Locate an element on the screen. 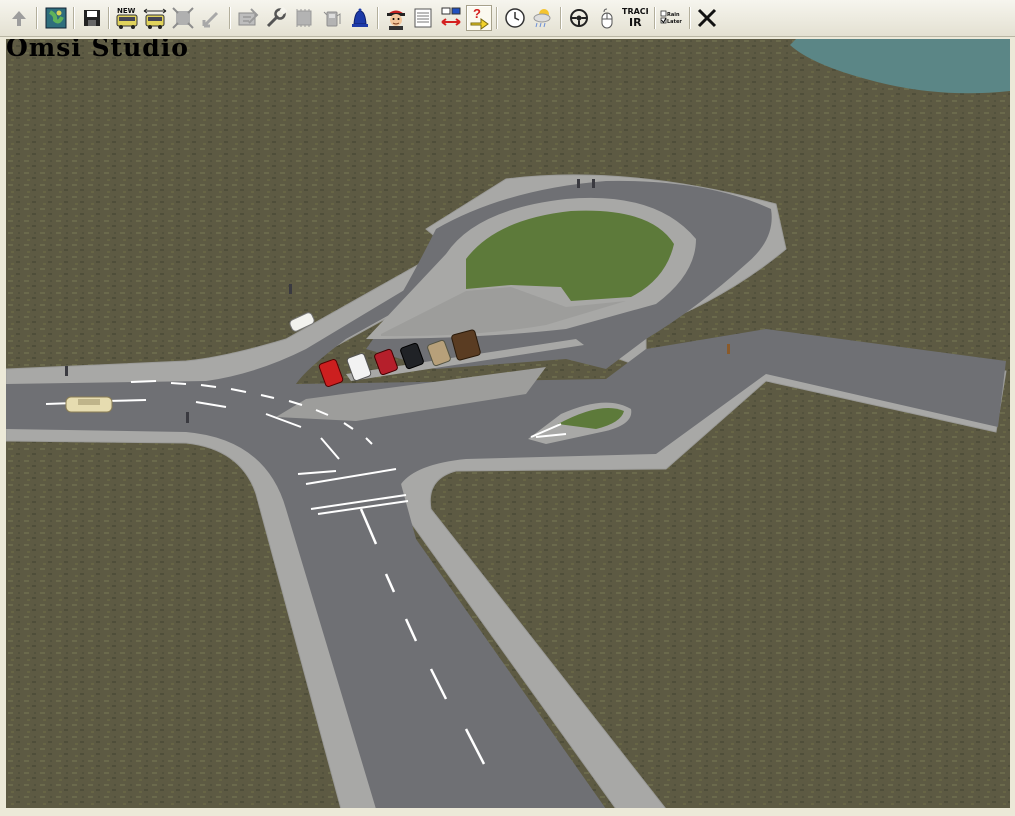  swap-icon is located at coordinates (451, 18).